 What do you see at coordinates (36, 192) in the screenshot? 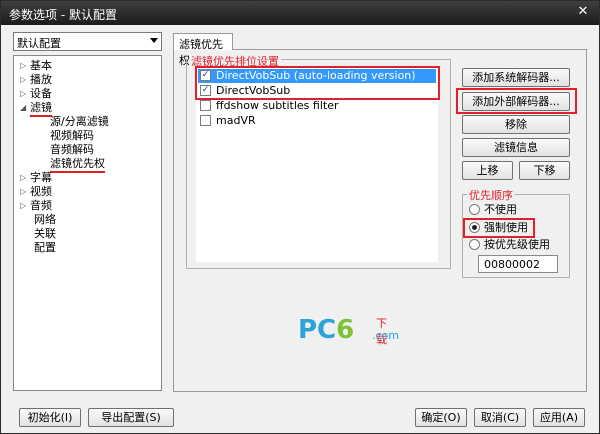
I see `tree-item-video: ▷ 视频` at bounding box center [36, 192].